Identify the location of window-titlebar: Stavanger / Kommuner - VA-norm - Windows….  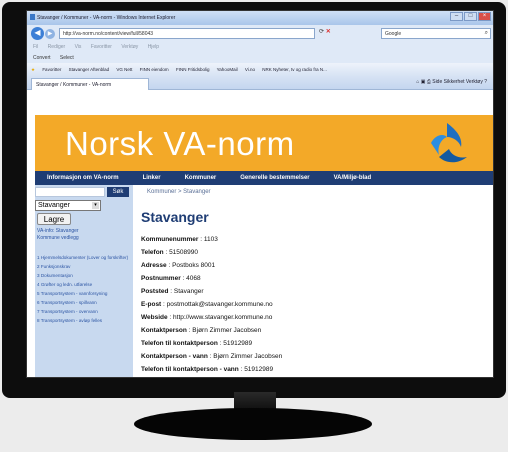
(260, 18).